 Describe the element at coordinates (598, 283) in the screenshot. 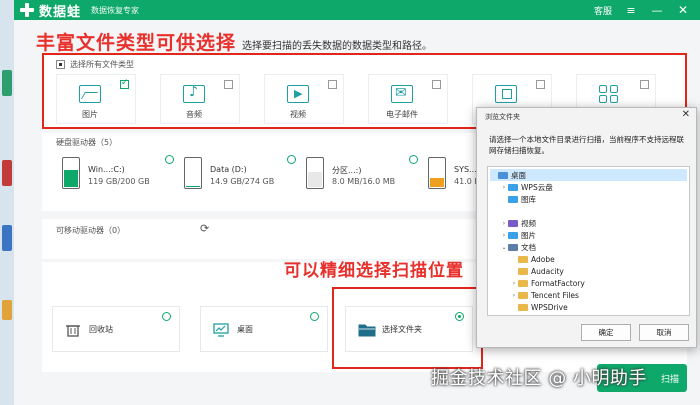

I see `tree-item: › FormatFactory` at that location.